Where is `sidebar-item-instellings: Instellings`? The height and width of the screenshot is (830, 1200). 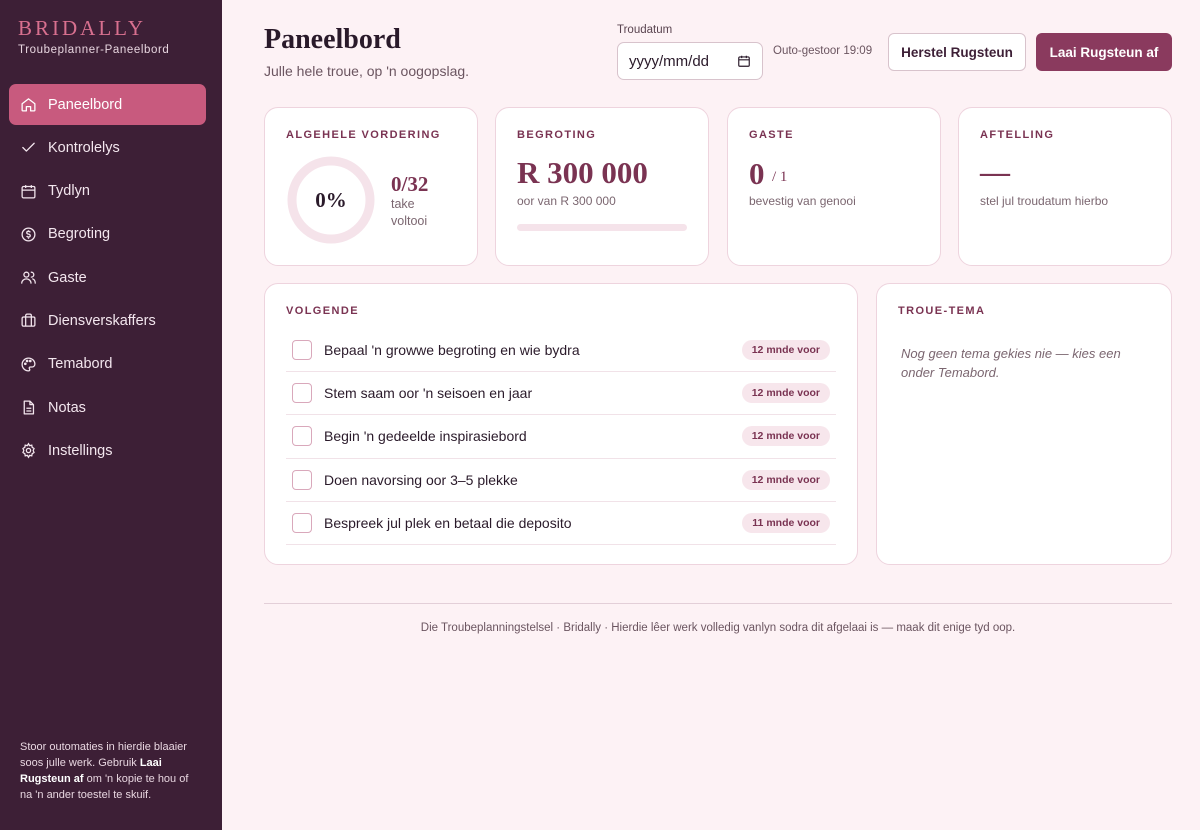
sidebar-item-instellings: Instellings is located at coordinates (107, 450).